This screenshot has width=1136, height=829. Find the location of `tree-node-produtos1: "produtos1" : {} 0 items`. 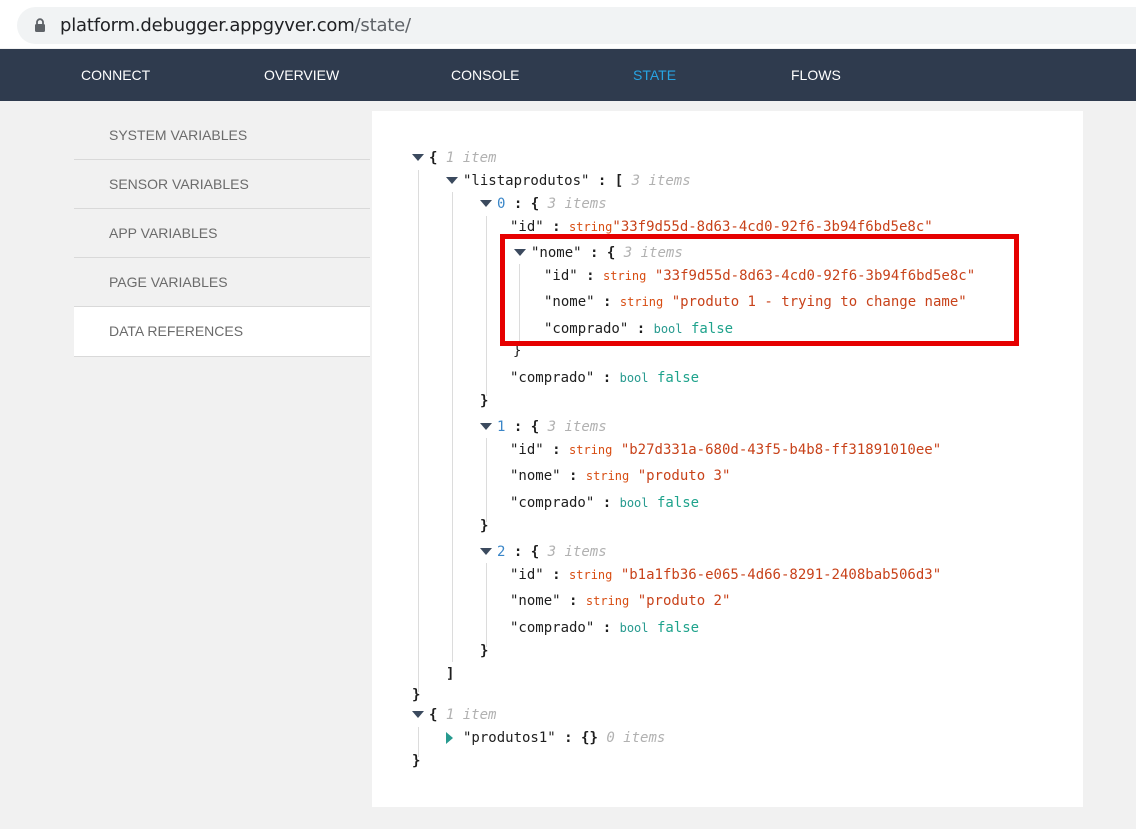

tree-node-produtos1: "produtos1" : {} 0 items is located at coordinates (564, 738).